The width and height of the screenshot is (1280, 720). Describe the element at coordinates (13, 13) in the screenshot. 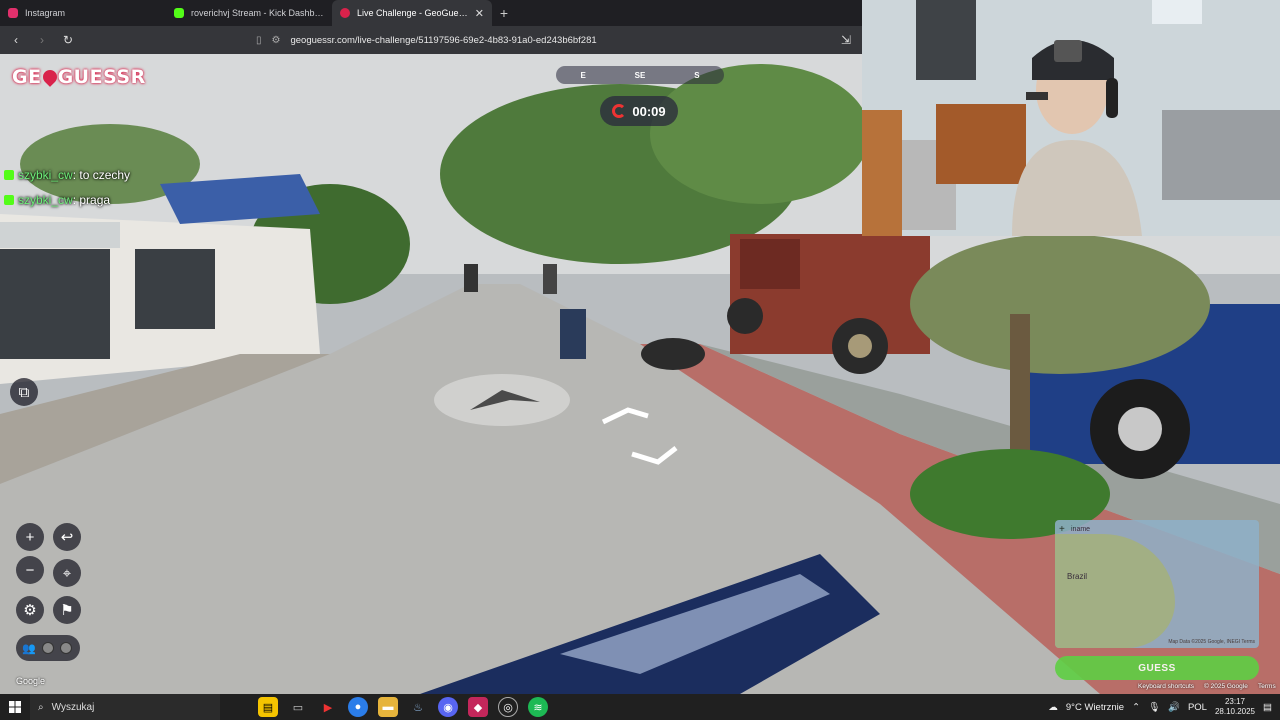

I see `instagram-icon` at that location.